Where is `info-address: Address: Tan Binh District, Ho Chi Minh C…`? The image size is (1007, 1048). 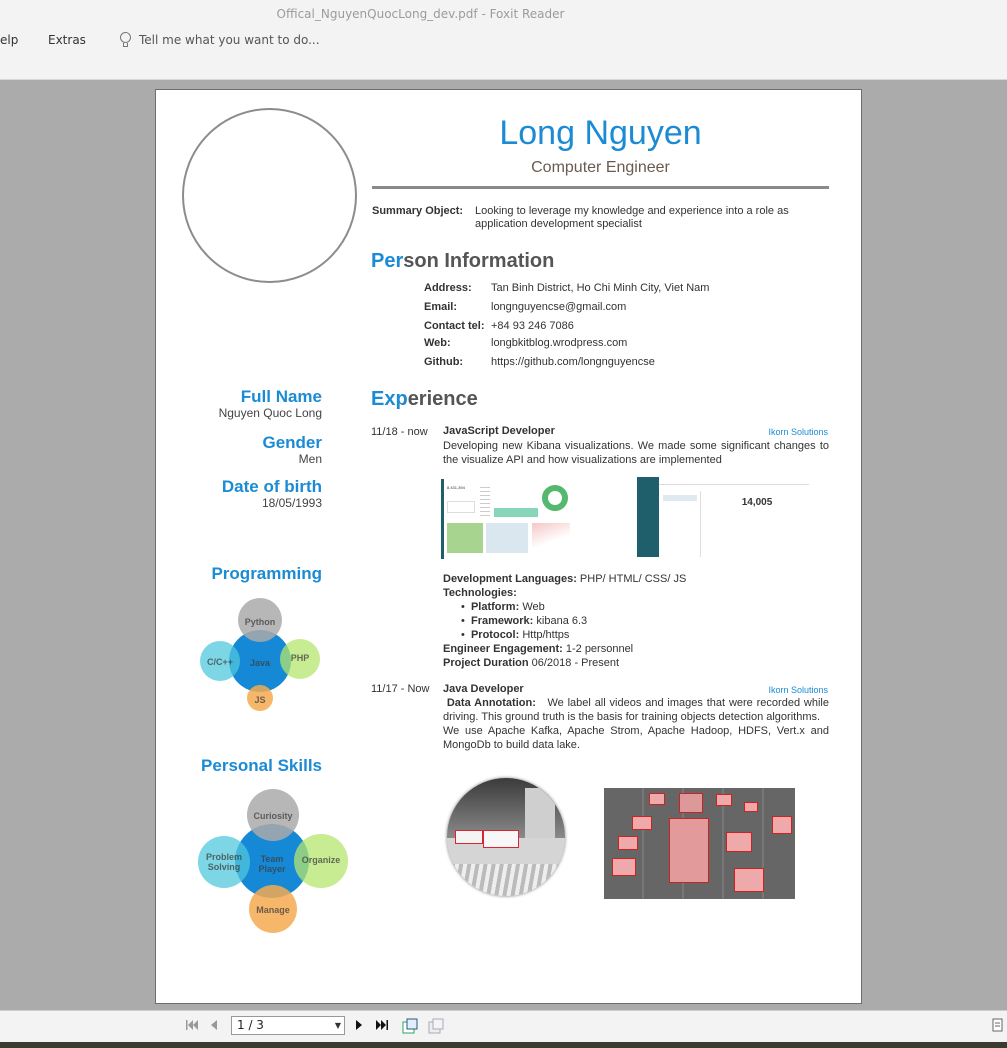
info-address: Address: Tan Binh District, Ho Chi Minh C… is located at coordinates (567, 288).